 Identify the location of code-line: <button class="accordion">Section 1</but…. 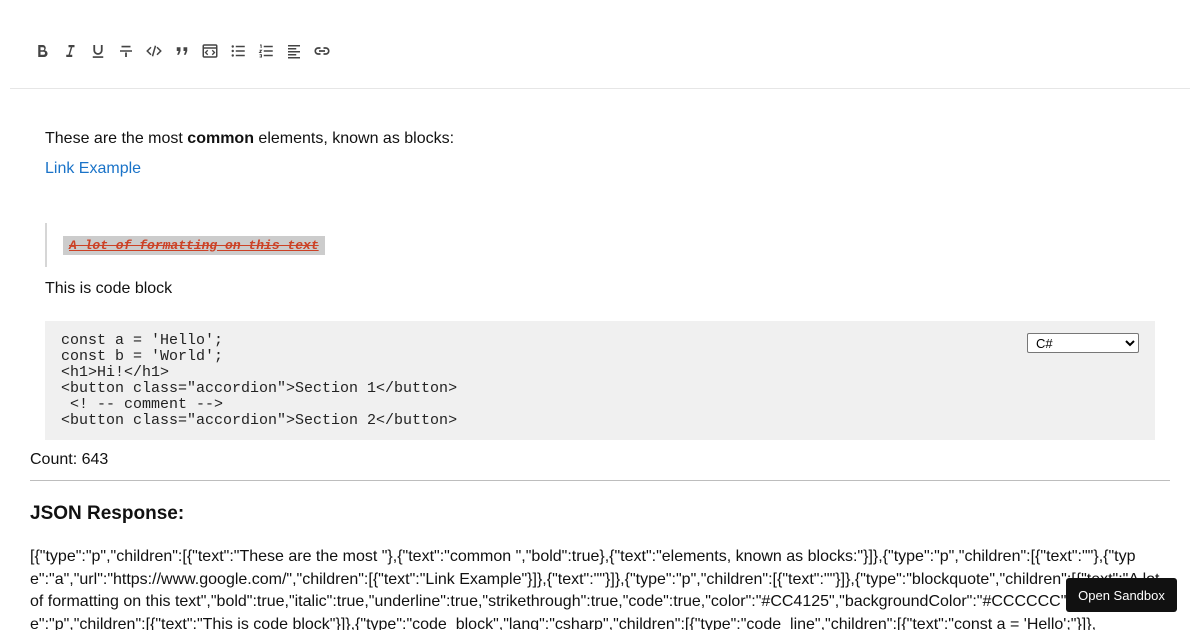
(259, 388).